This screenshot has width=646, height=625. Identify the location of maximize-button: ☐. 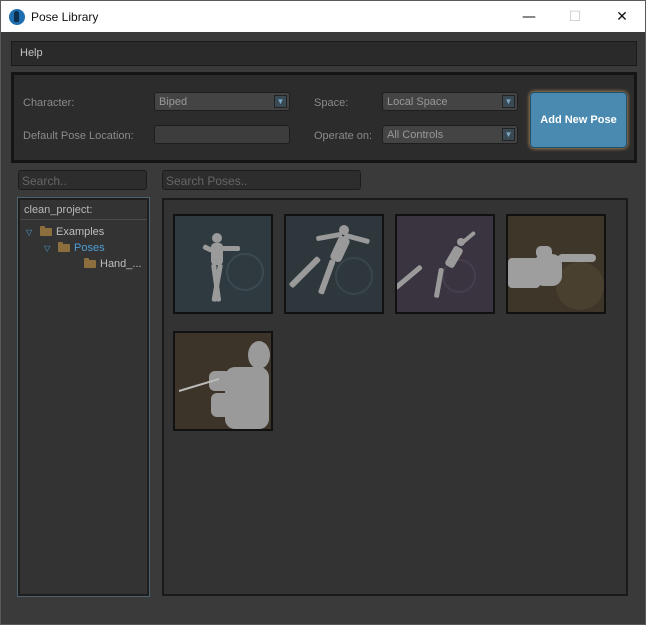
(575, 16).